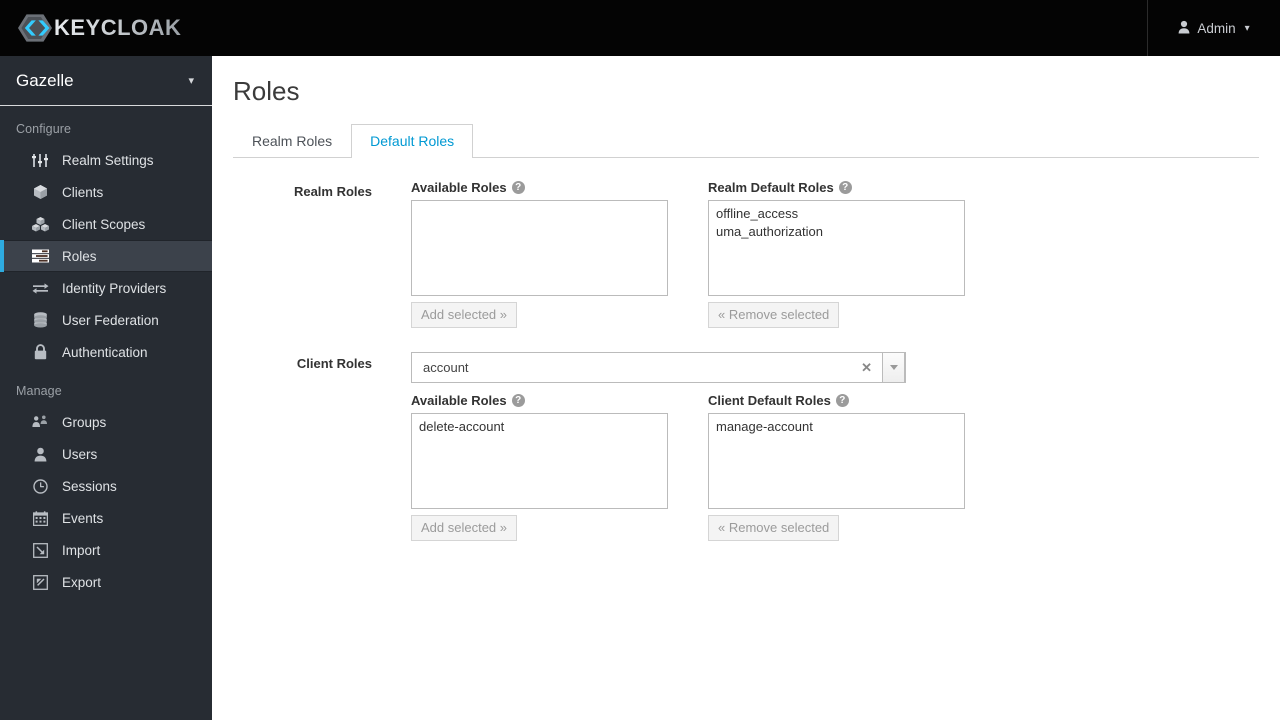 This screenshot has height=720, width=1280. What do you see at coordinates (106, 192) in the screenshot?
I see `sidebar-item-clients: Clients` at bounding box center [106, 192].